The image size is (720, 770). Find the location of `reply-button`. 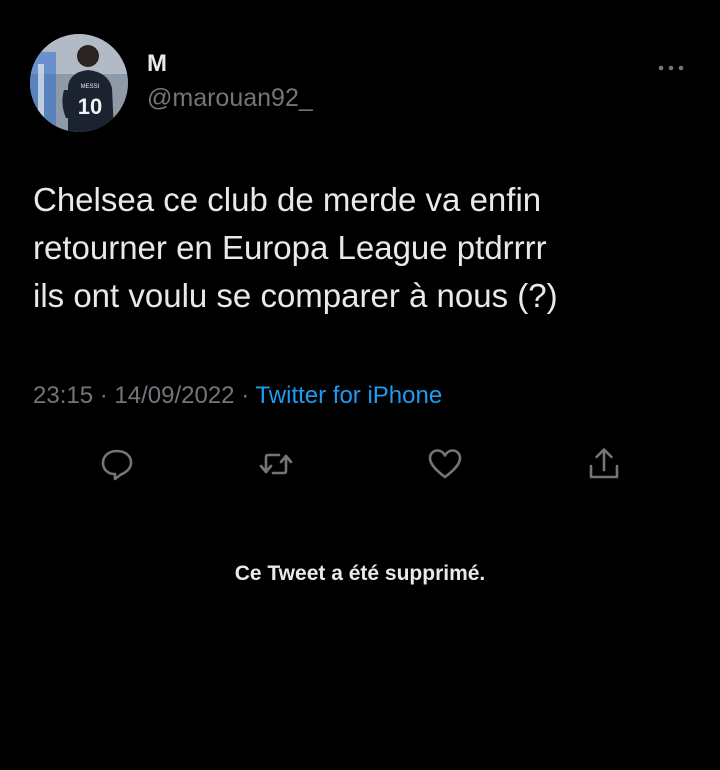

reply-button is located at coordinates (117, 464).